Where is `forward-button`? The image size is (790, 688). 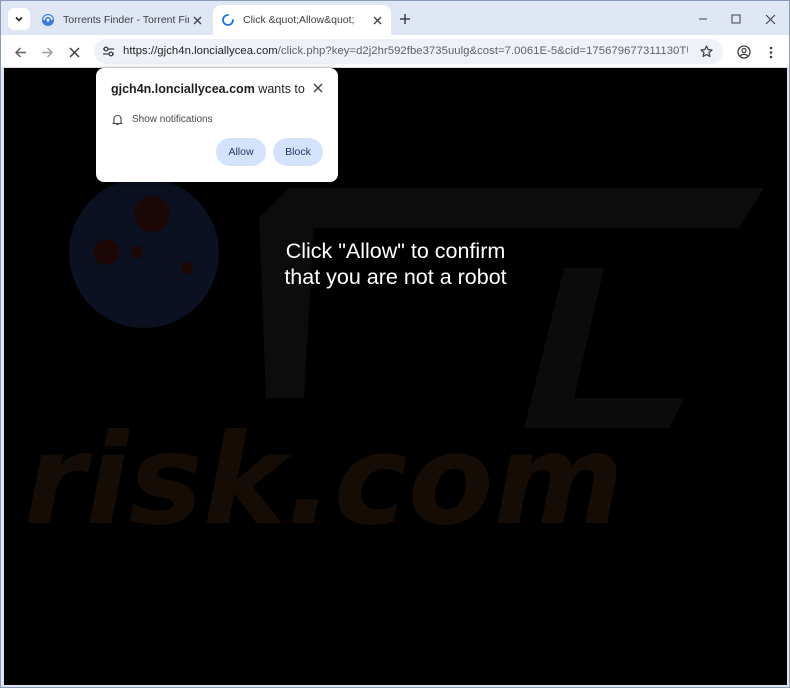 forward-button is located at coordinates (47, 52).